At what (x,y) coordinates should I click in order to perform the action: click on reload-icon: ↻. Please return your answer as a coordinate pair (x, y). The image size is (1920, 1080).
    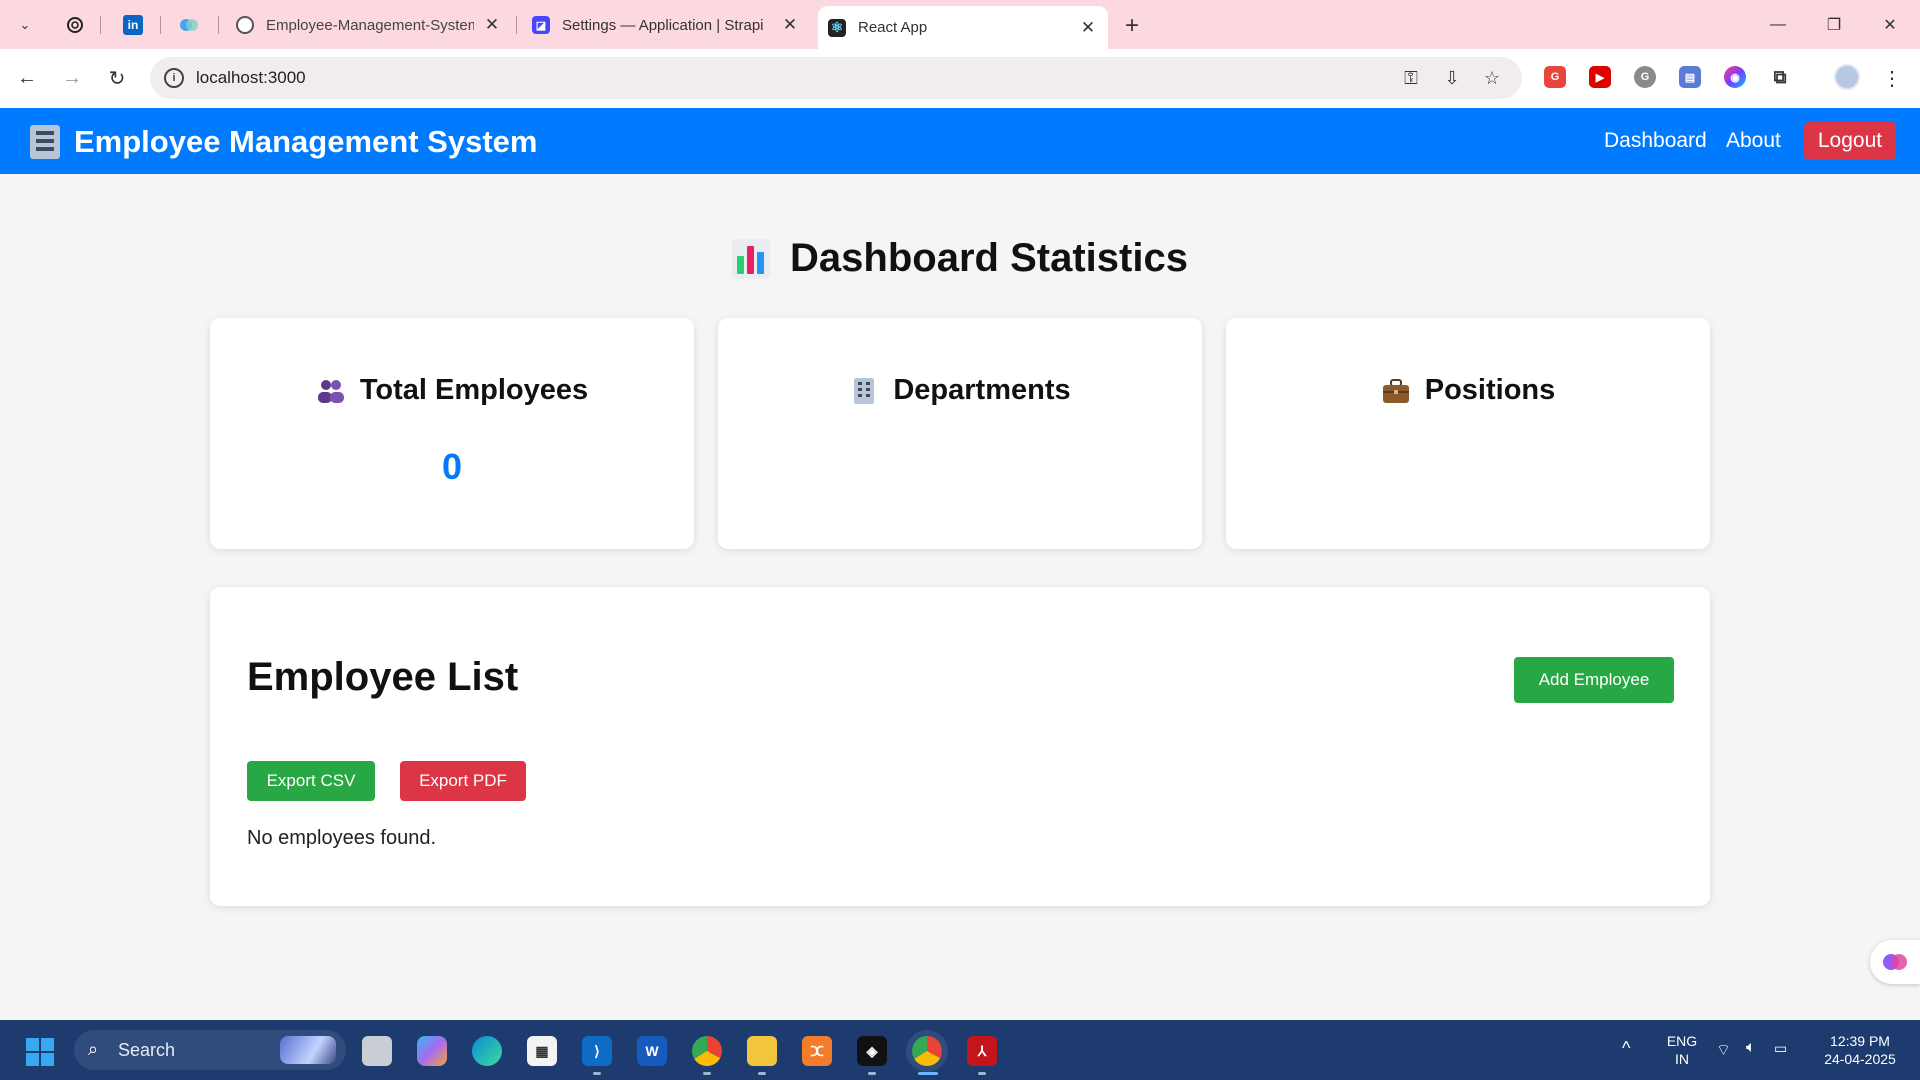
    Looking at the image, I should click on (117, 78).